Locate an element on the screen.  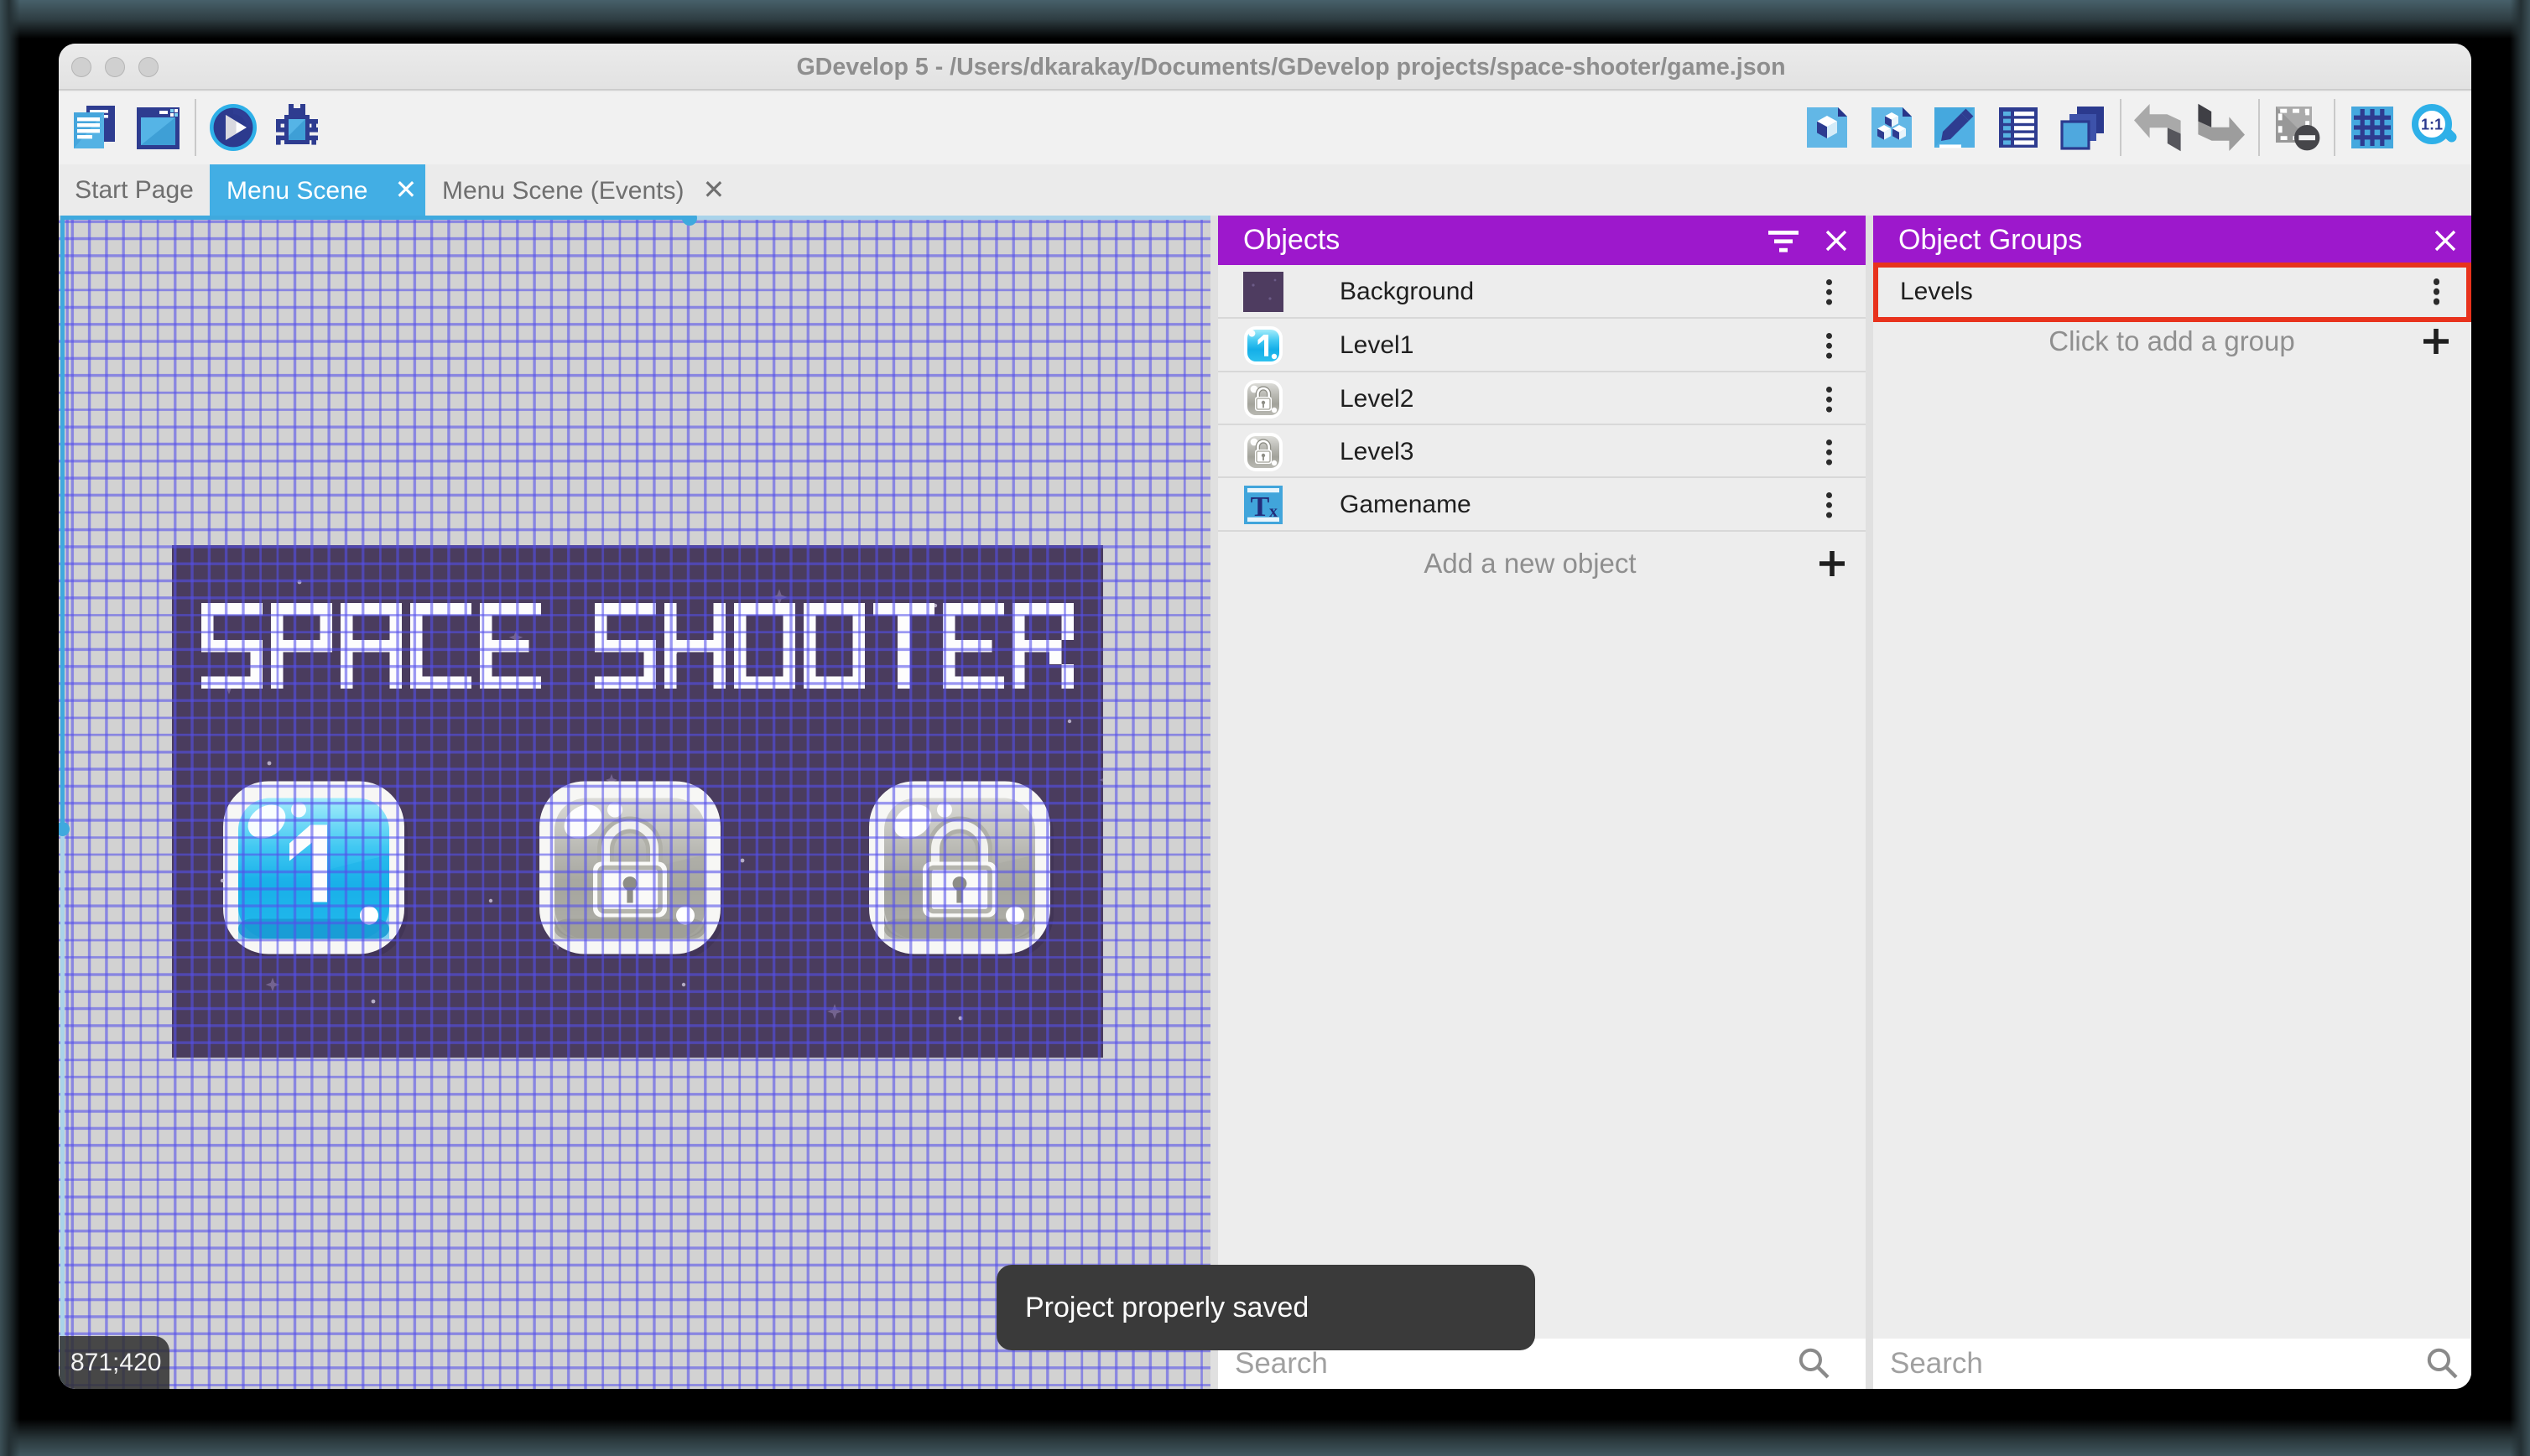
svg-text: 1:1 is located at coordinates (2432, 125).